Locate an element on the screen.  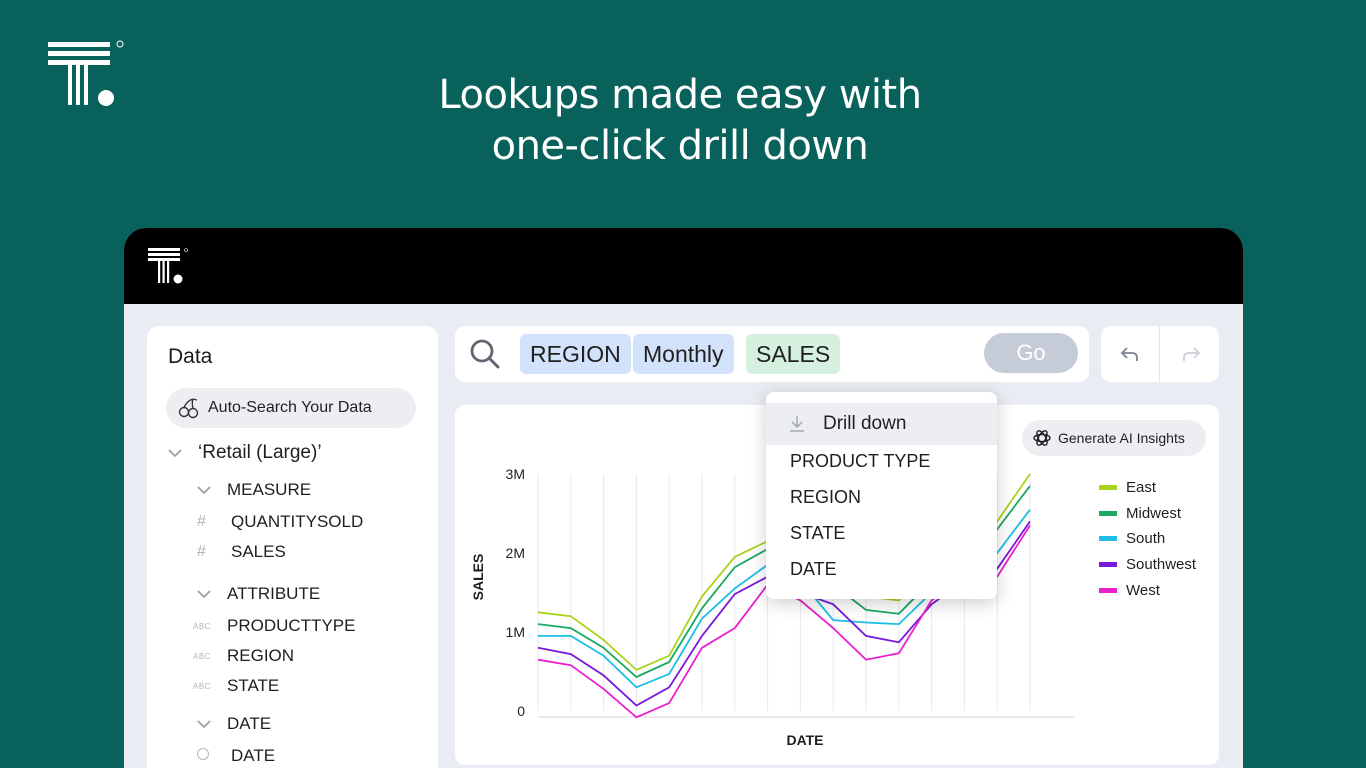
auto-search-button: Auto-Search Your Data is located at coordinates (291, 408).